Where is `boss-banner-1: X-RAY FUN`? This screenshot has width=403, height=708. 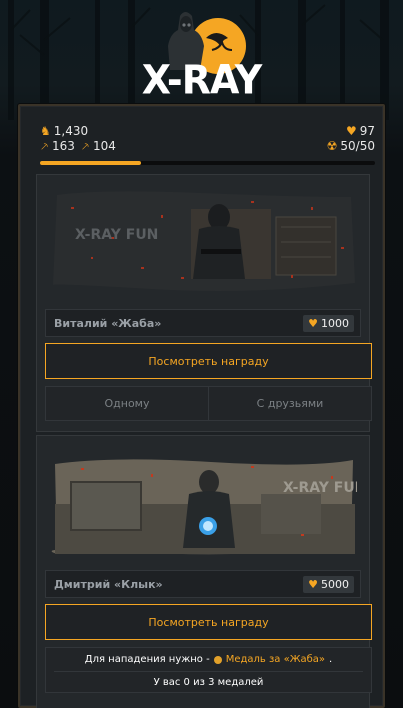 boss-banner-1: X-RAY FUN is located at coordinates (204, 242).